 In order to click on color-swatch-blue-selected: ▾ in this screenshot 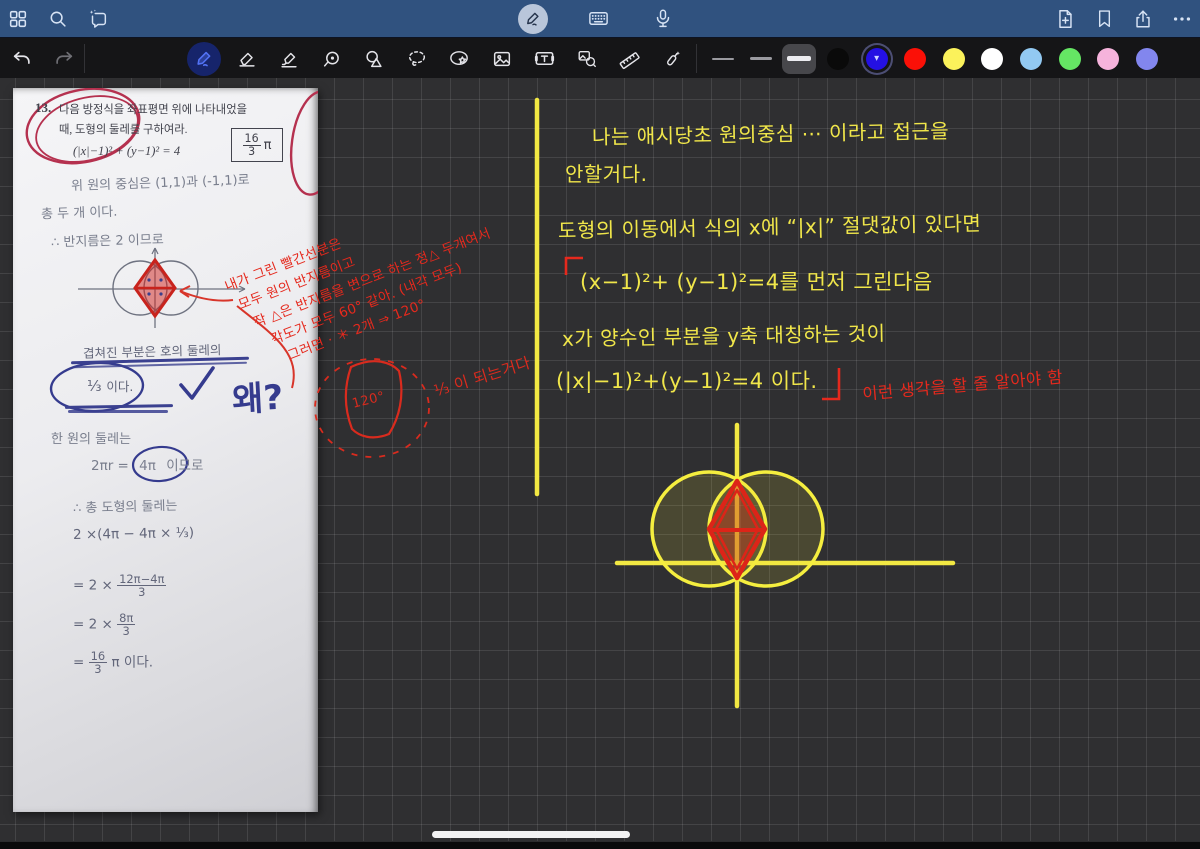, I will do `click(876, 58)`.